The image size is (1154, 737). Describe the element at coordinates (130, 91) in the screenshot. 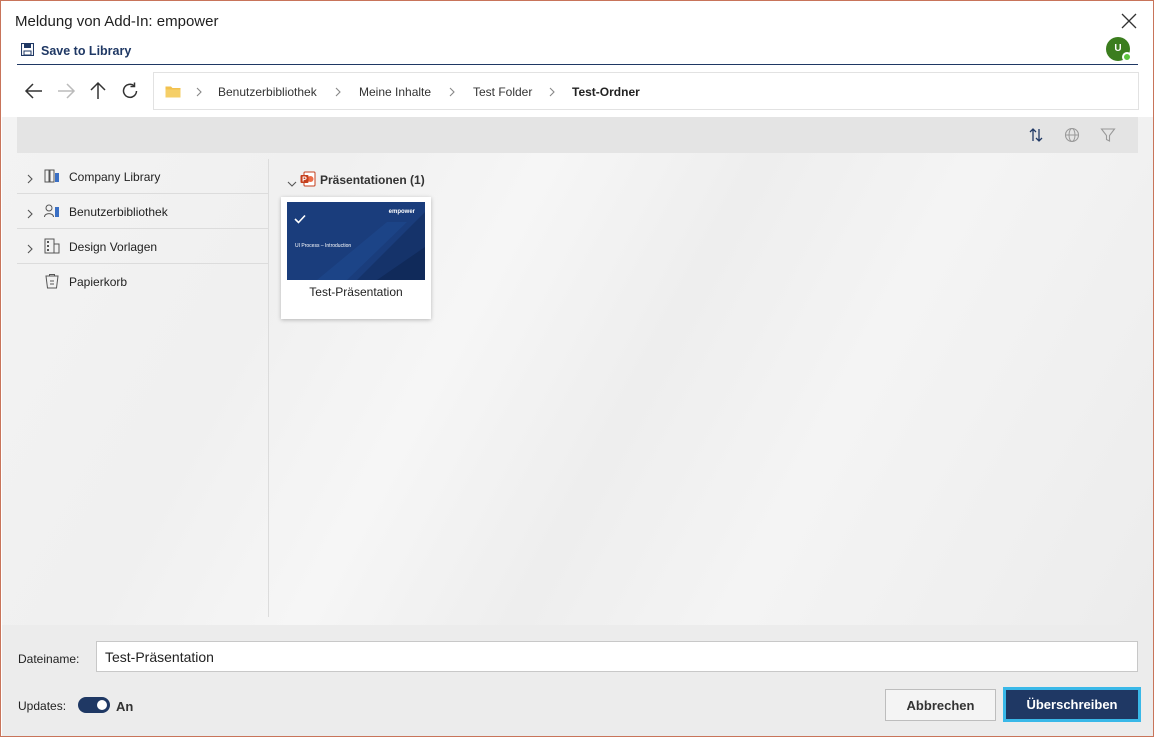

I see `refresh-icon` at that location.